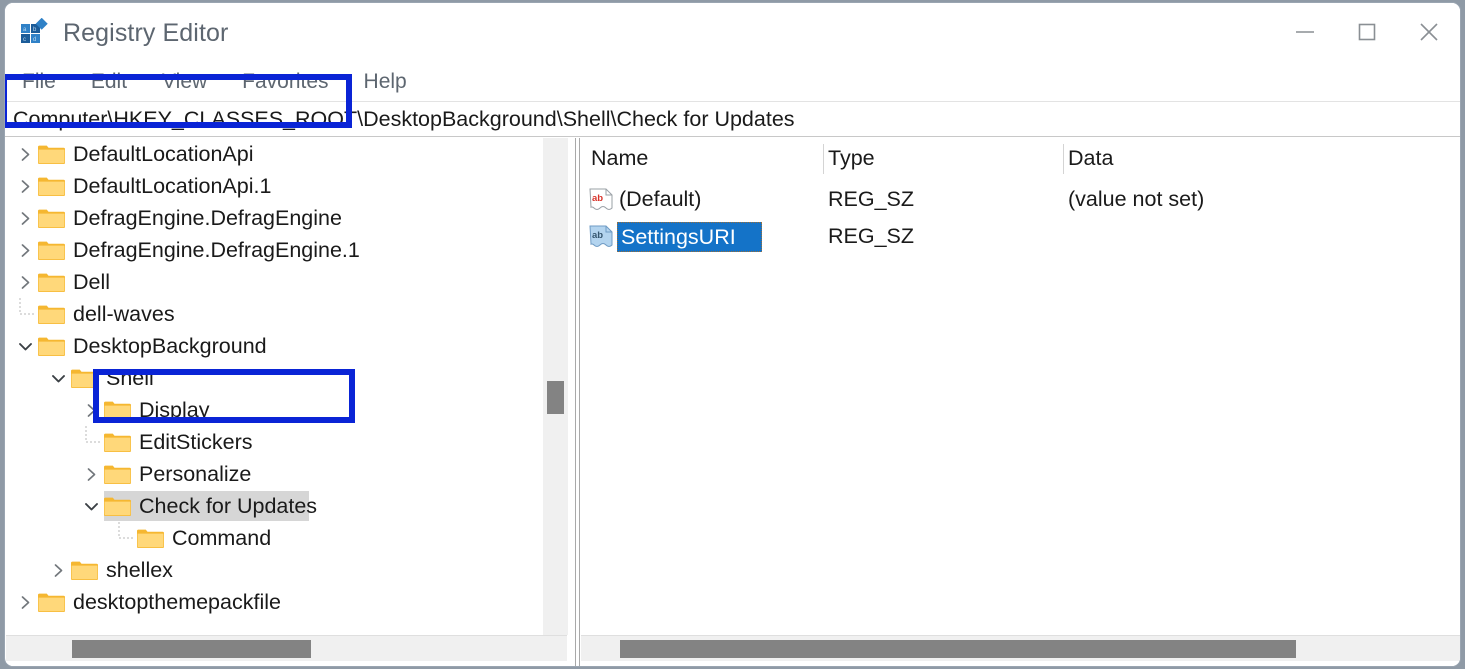  What do you see at coordinates (273, 442) in the screenshot?
I see `tree-item-editstickers: EditStickers` at bounding box center [273, 442].